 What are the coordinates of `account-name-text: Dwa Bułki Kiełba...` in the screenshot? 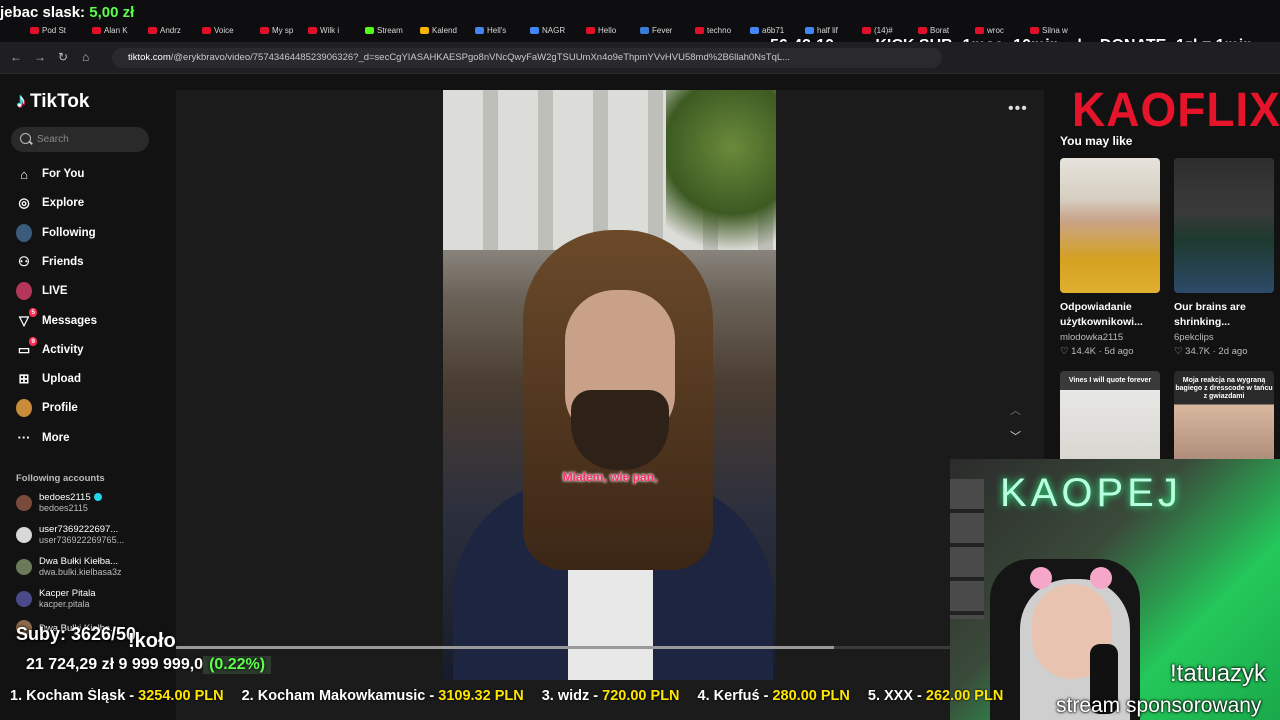 It's located at (79, 561).